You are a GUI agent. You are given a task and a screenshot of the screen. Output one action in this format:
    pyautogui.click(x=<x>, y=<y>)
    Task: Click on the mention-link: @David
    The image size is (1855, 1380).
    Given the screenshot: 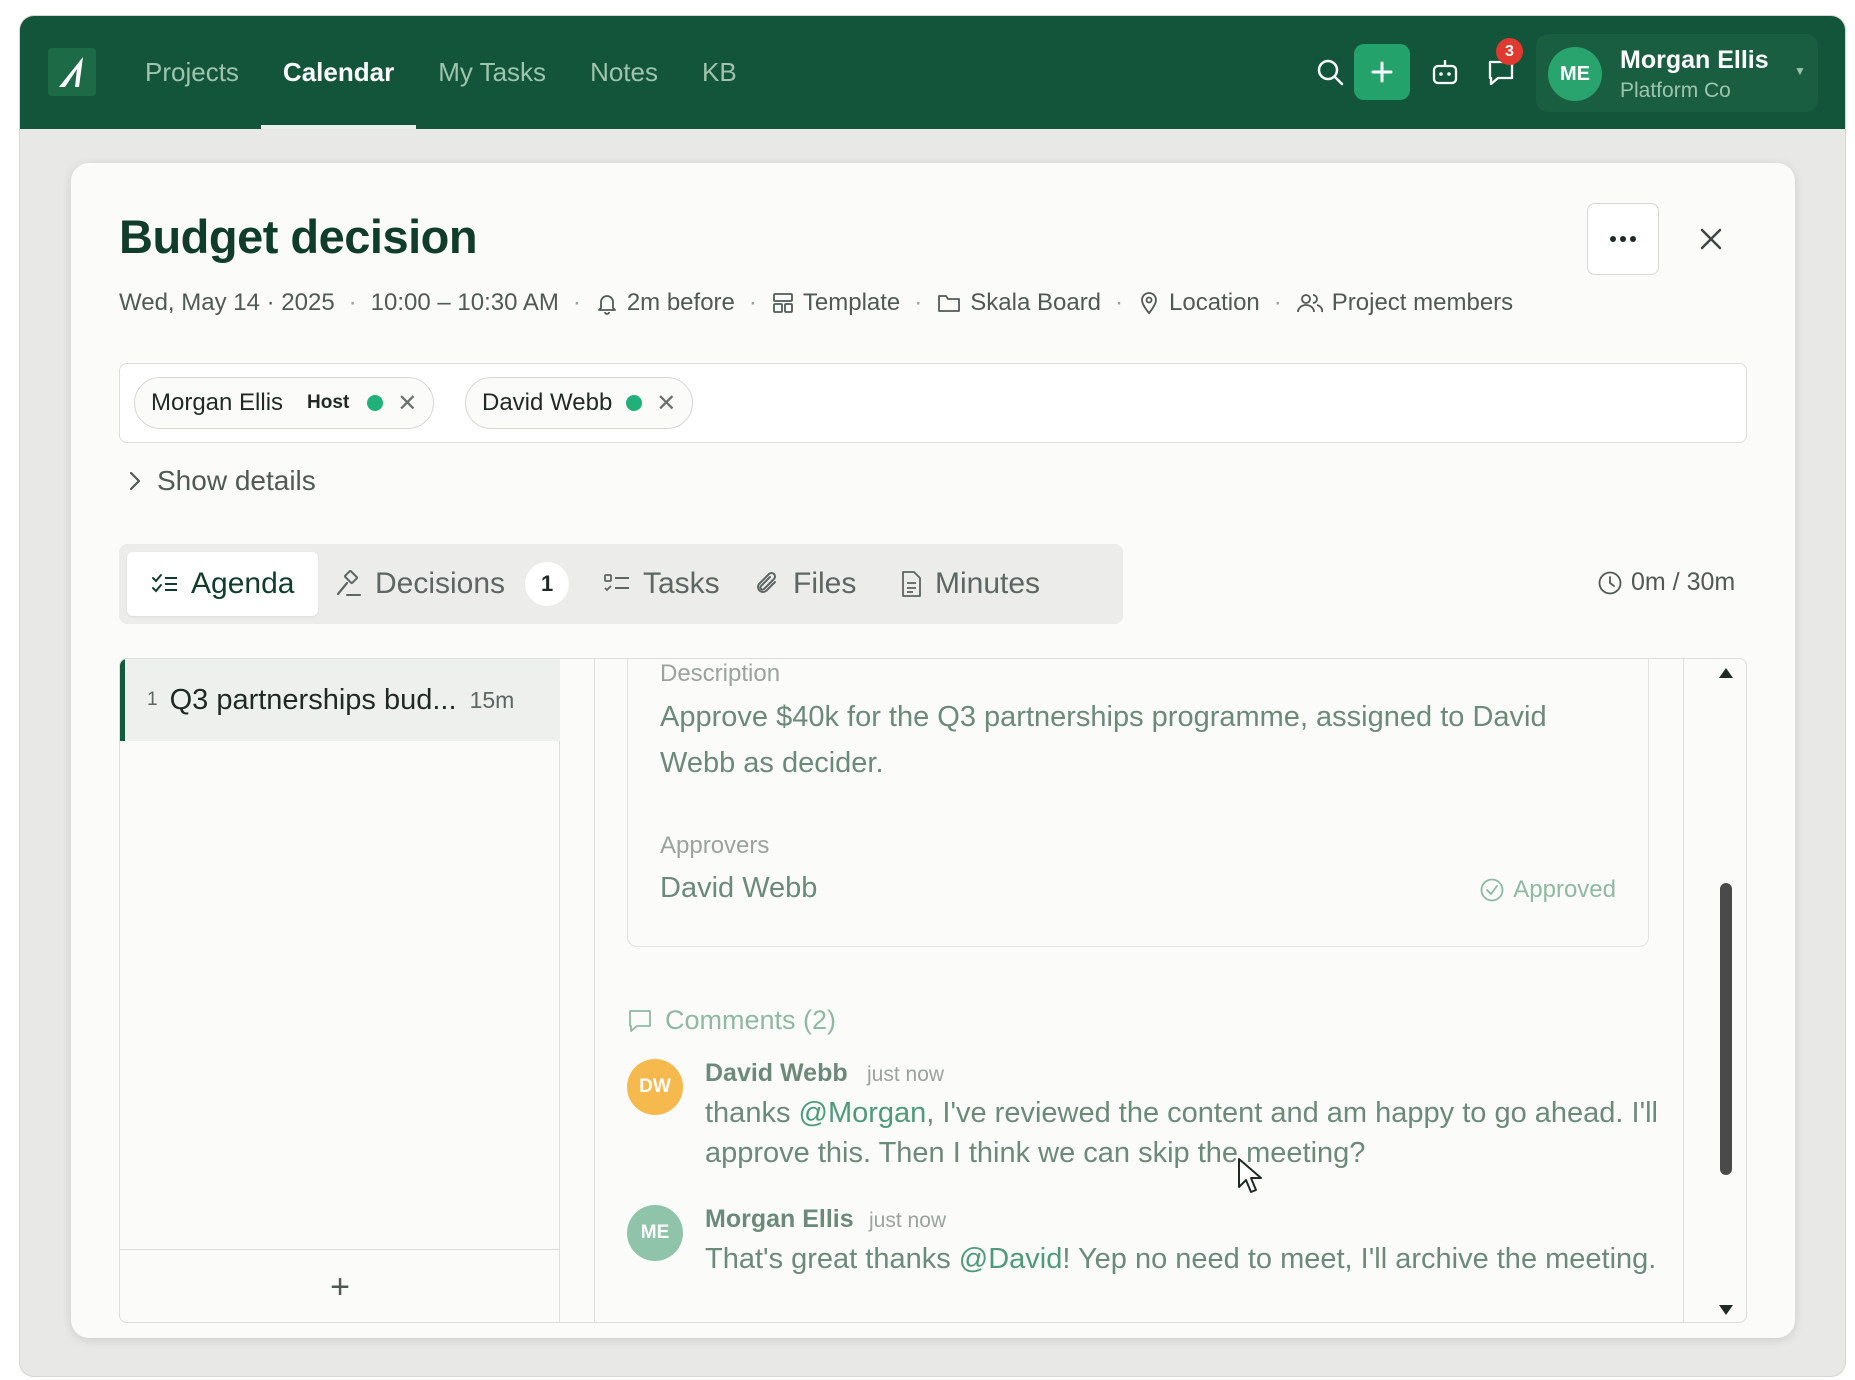 What is the action you would take?
    pyautogui.click(x=1011, y=1259)
    